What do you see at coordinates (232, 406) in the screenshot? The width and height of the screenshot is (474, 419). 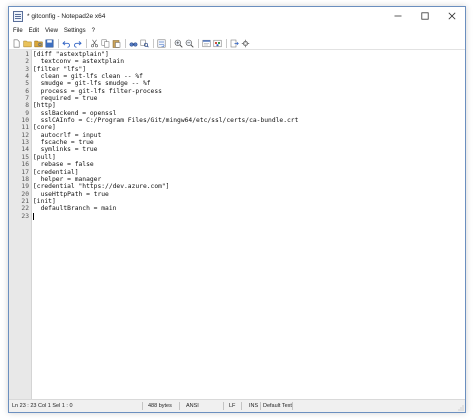 I see `status-eol: LF` at bounding box center [232, 406].